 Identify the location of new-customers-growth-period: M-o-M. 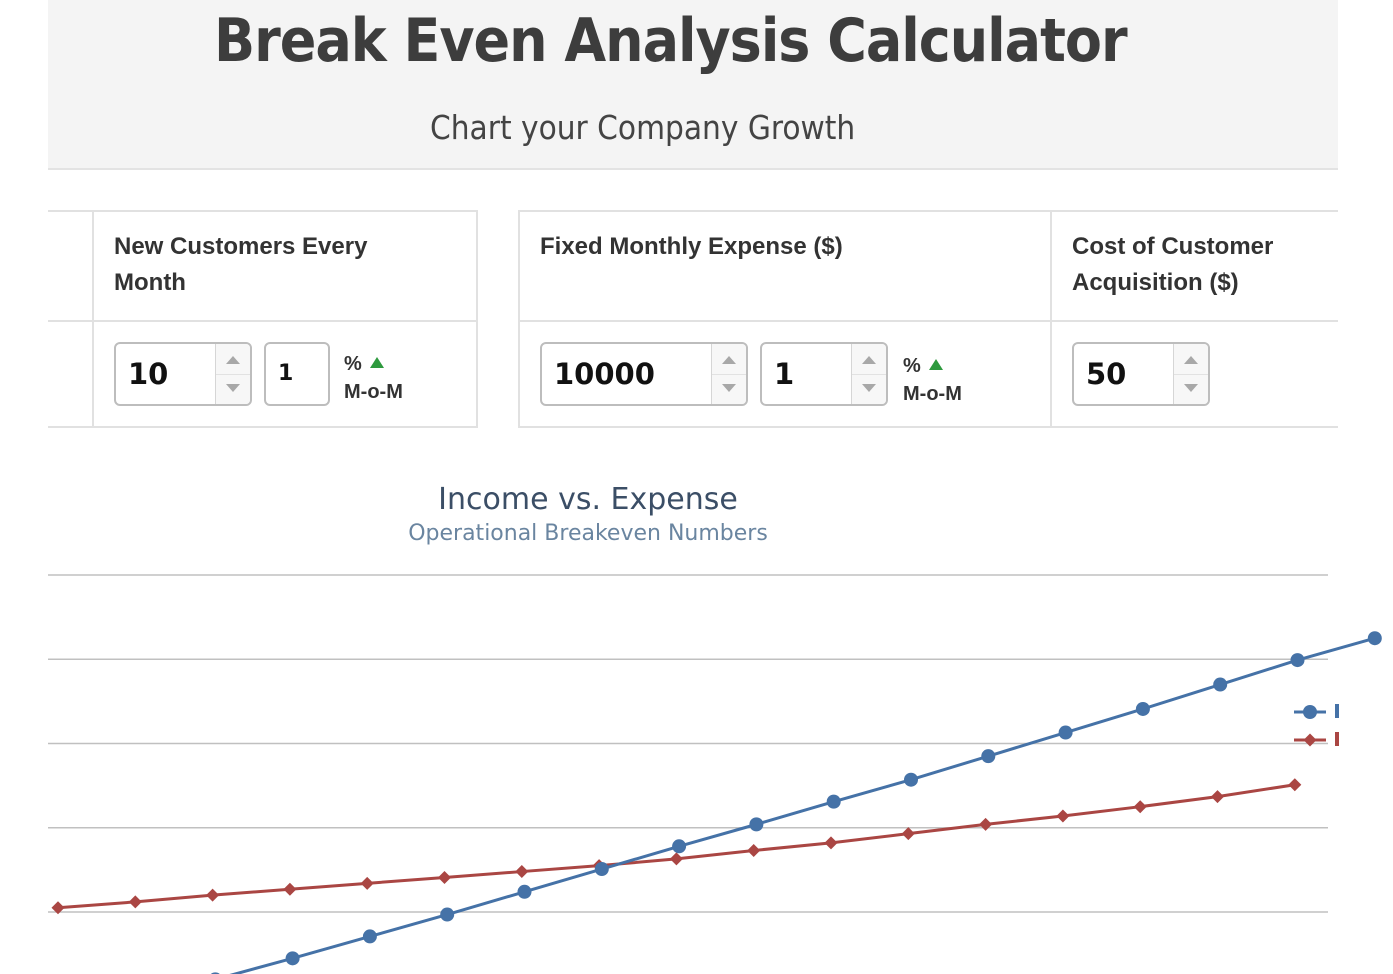
(373, 392).